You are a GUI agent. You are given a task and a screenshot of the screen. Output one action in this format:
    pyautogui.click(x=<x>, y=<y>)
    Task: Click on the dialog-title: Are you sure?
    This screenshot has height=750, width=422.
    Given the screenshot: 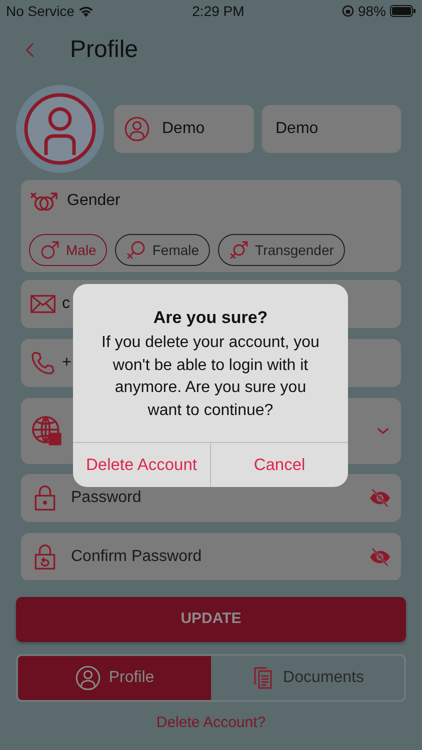 What is the action you would take?
    pyautogui.click(x=210, y=318)
    